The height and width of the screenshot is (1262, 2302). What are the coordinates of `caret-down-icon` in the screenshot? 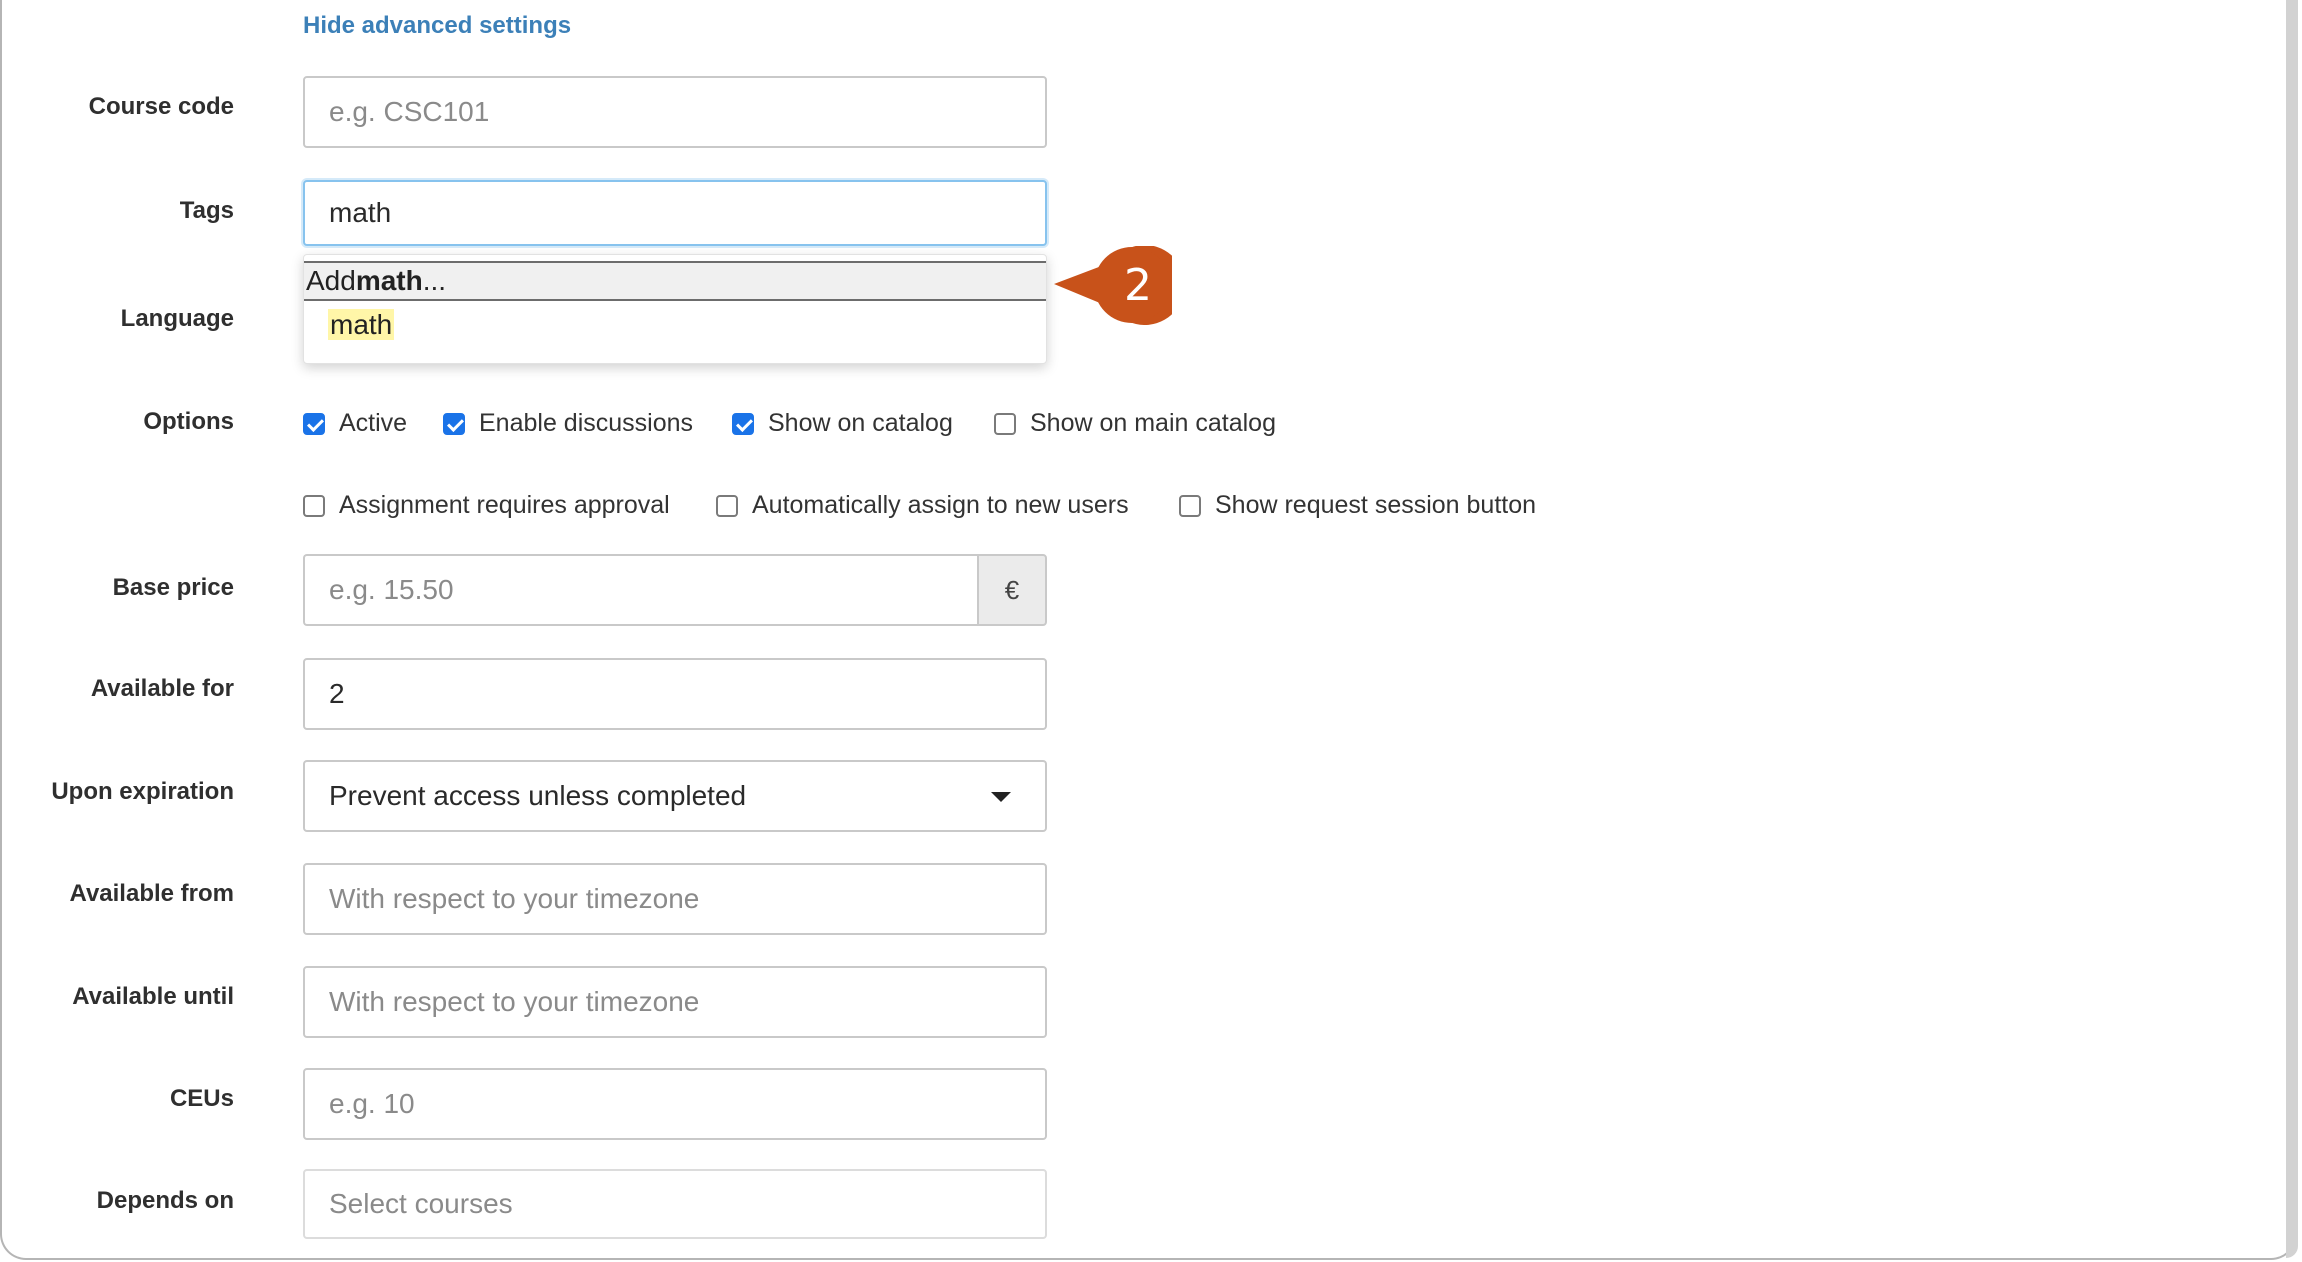 It's located at (1001, 797).